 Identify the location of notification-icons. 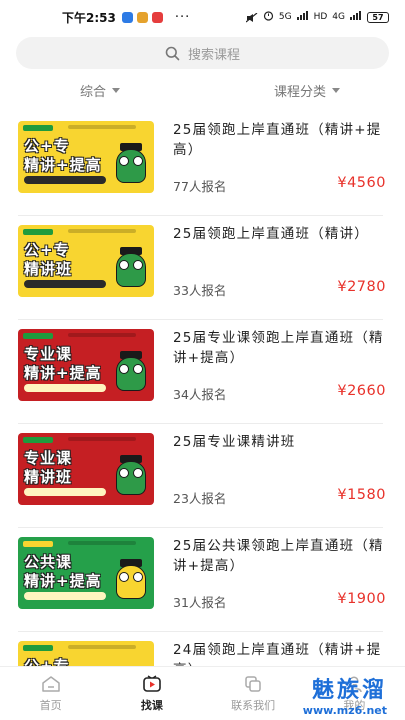
(142, 17).